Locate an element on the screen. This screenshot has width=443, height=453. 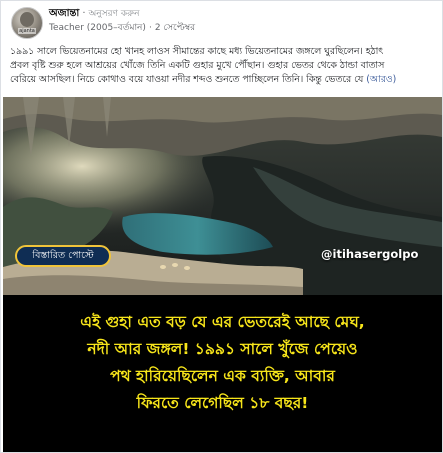
see-more-link: (আরও) is located at coordinates (381, 79).